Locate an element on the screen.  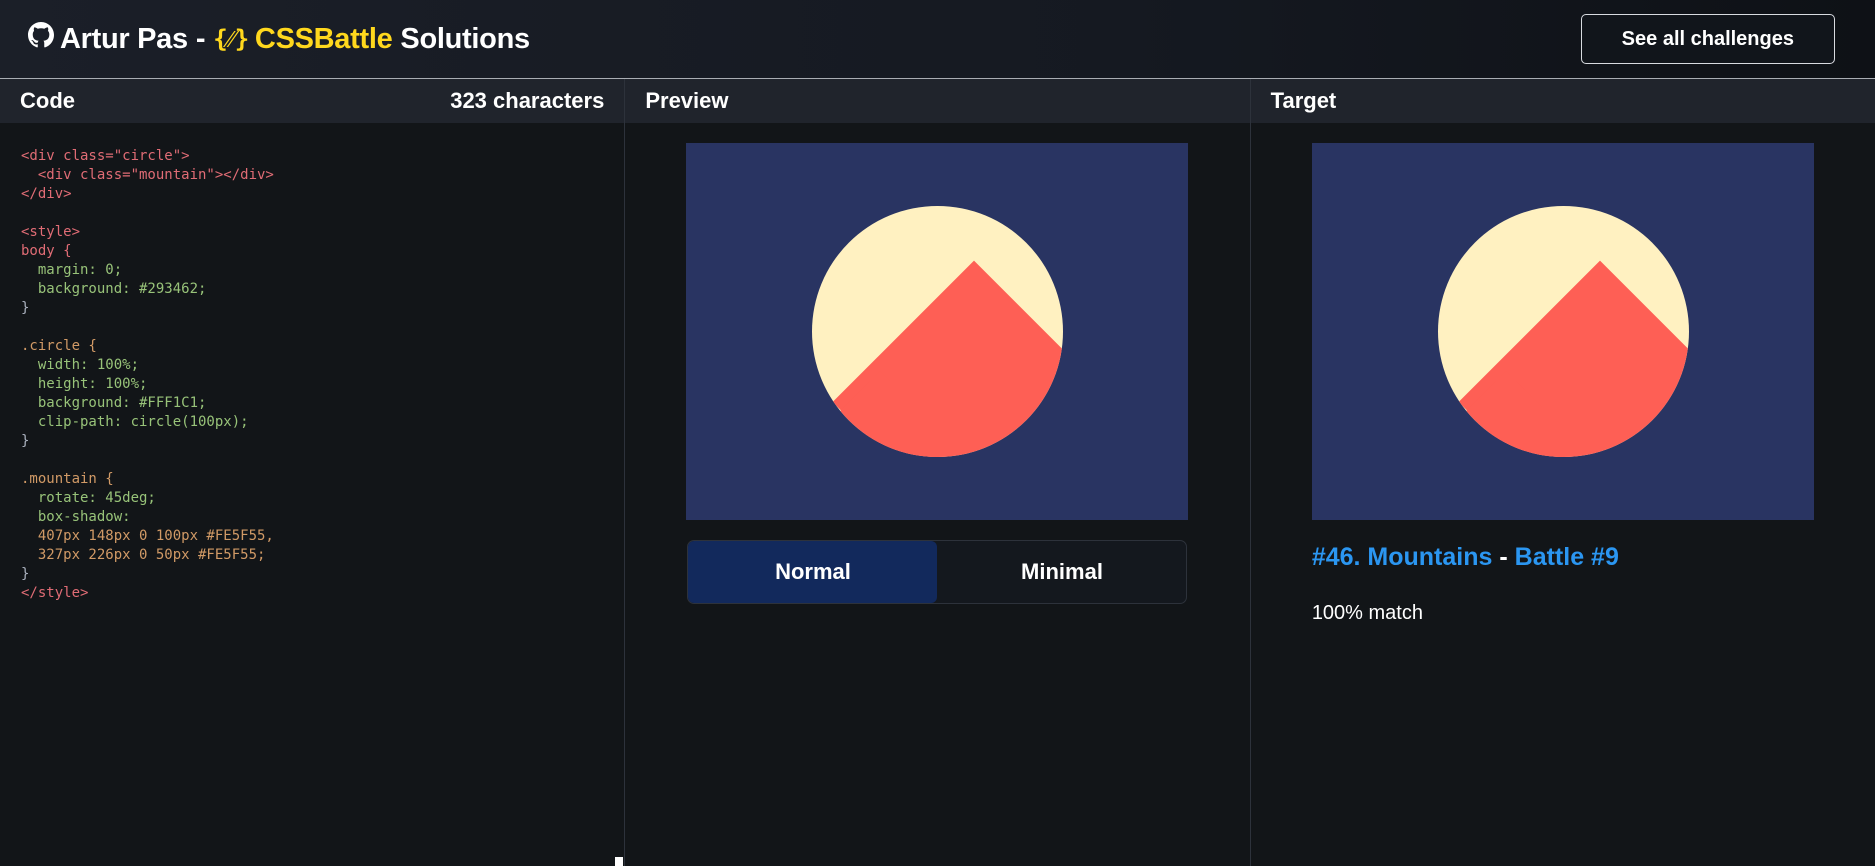
code-line: <div class="mountain"></div> is located at coordinates (147, 175).